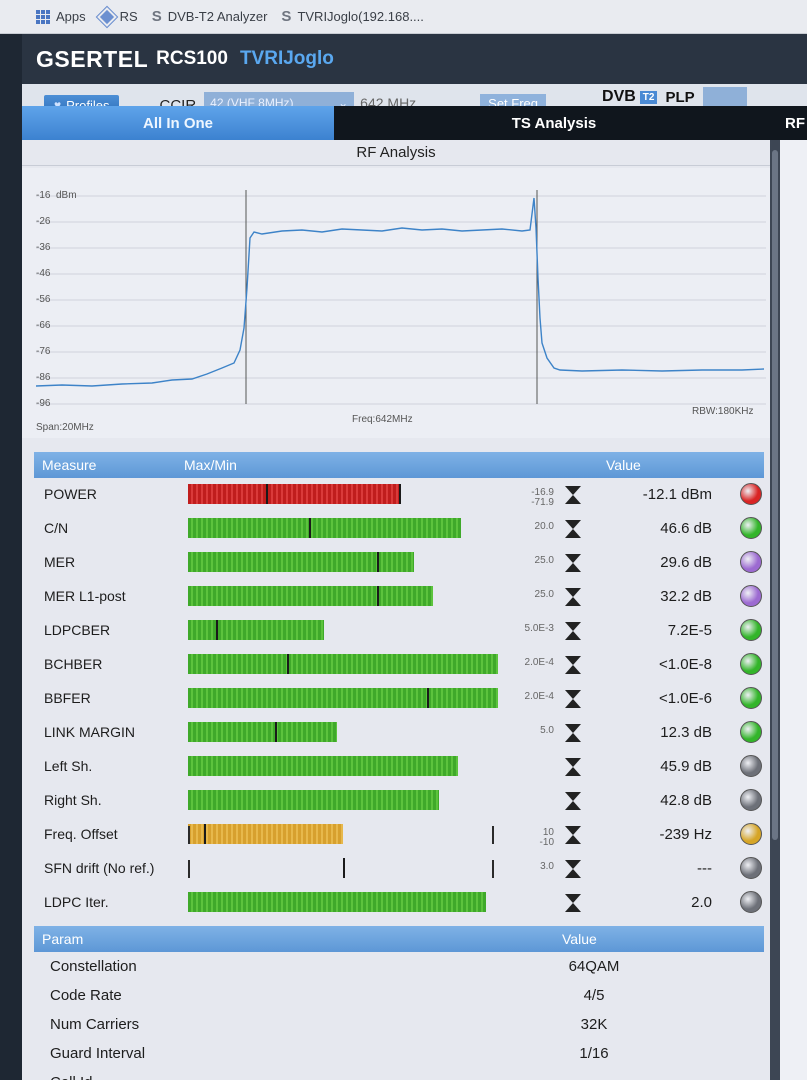 The width and height of the screenshot is (807, 1080). I want to click on param-row: Guard Interval 1/16, so click(399, 1053).